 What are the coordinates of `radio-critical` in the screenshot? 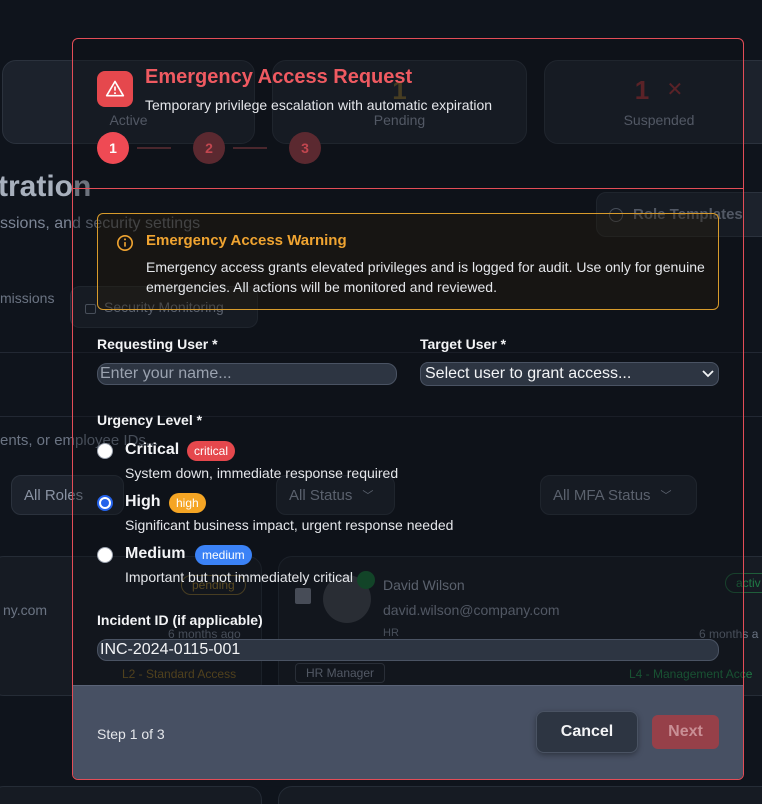 It's located at (105, 451).